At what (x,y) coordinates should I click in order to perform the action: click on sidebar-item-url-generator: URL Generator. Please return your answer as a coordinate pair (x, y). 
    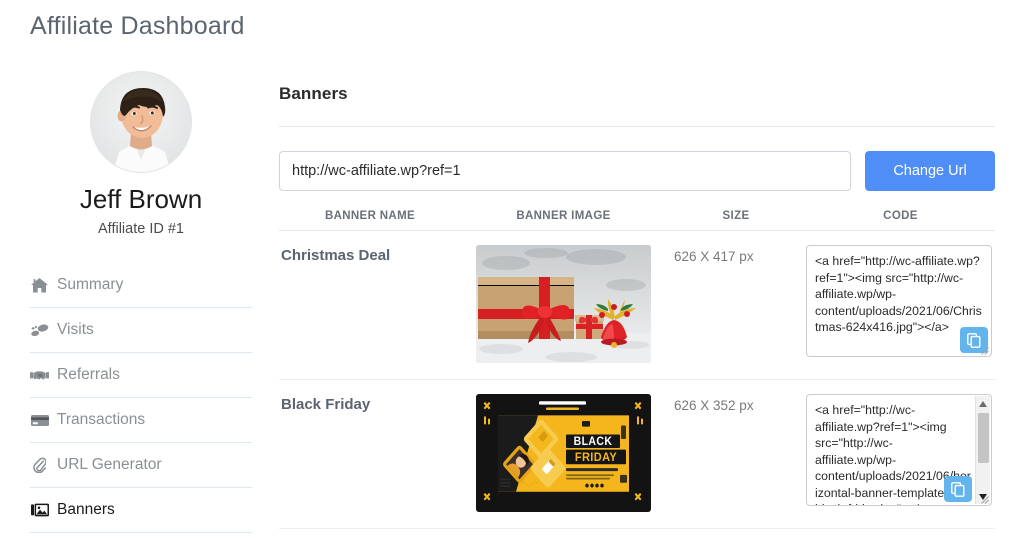
    Looking at the image, I should click on (141, 465).